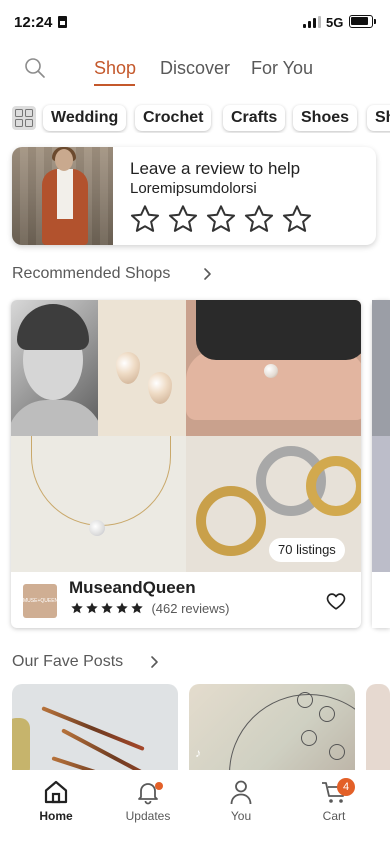  I want to click on home-icon, so click(56, 792).